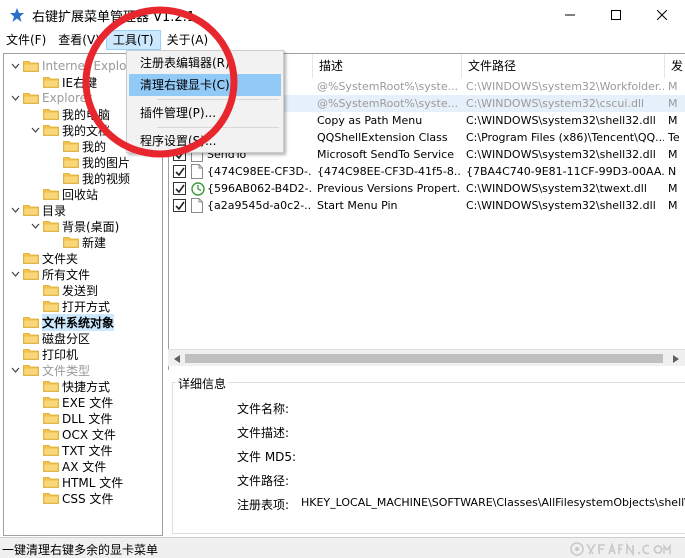 This screenshot has width=685, height=558. I want to click on tree-item: 背景(桌面), so click(74, 226).